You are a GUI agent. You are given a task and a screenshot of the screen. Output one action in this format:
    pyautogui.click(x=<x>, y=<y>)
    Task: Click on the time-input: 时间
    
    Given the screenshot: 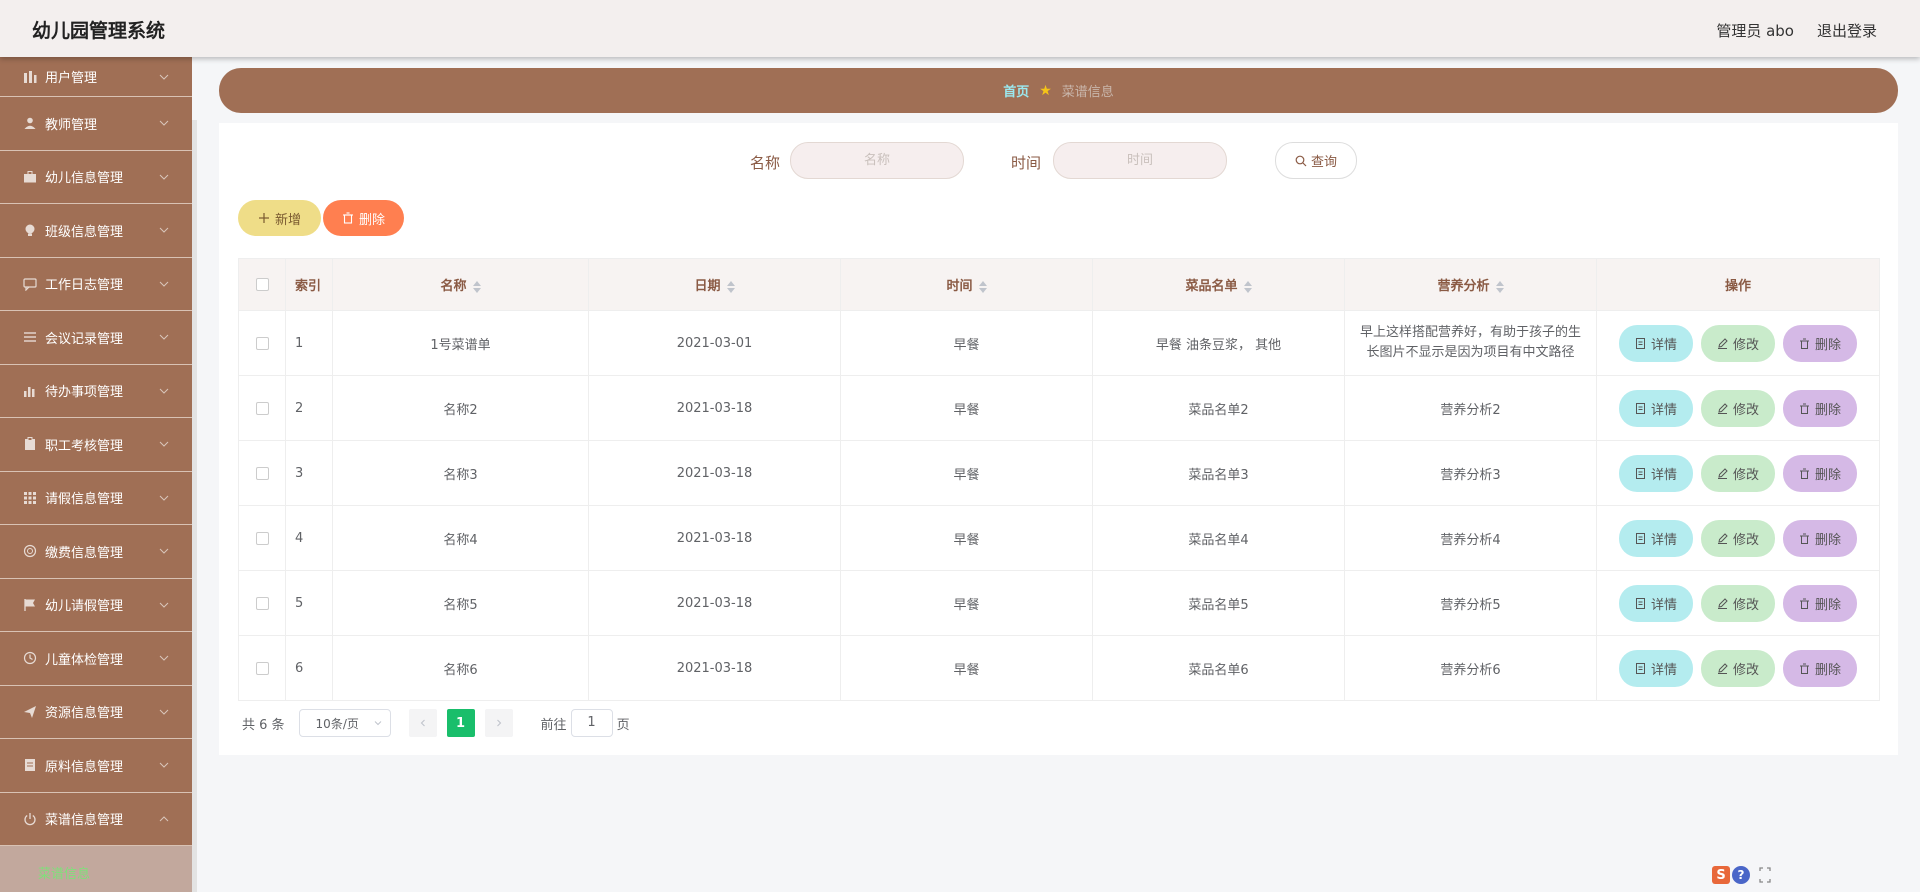 What is the action you would take?
    pyautogui.click(x=1140, y=160)
    